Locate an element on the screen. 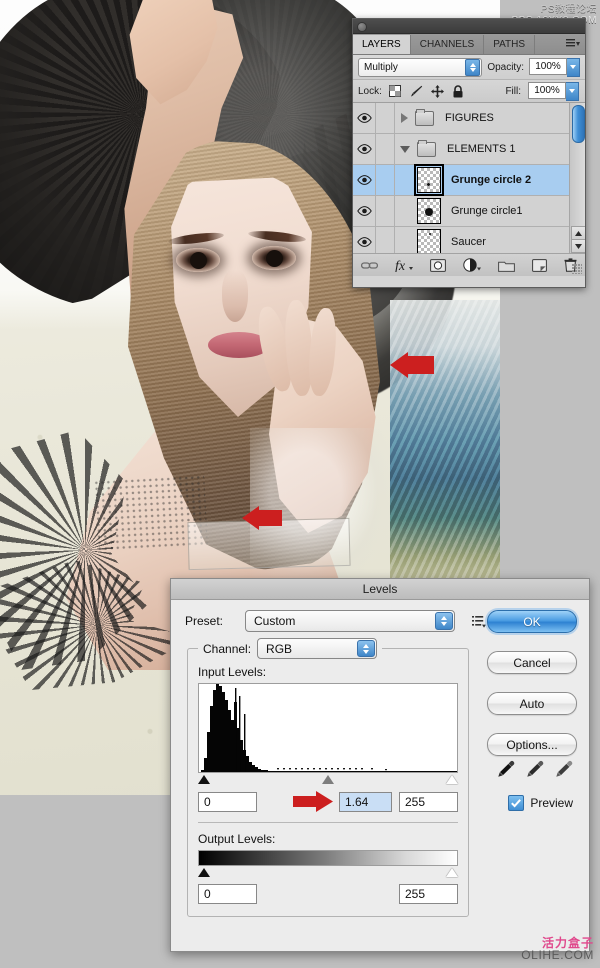 The image size is (600, 968). preview-checkbox is located at coordinates (516, 803).